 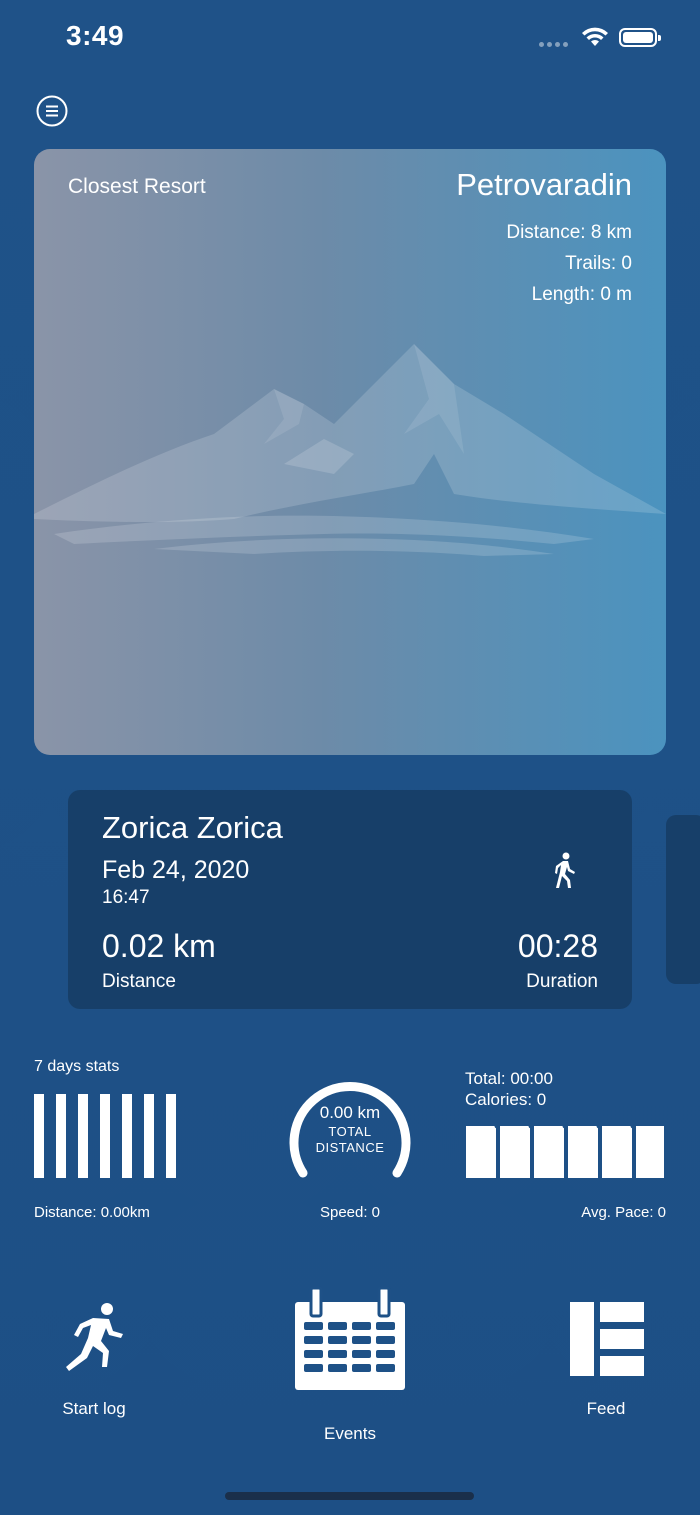 What do you see at coordinates (598, 263) in the screenshot?
I see `resort-trails: Trails: 0` at bounding box center [598, 263].